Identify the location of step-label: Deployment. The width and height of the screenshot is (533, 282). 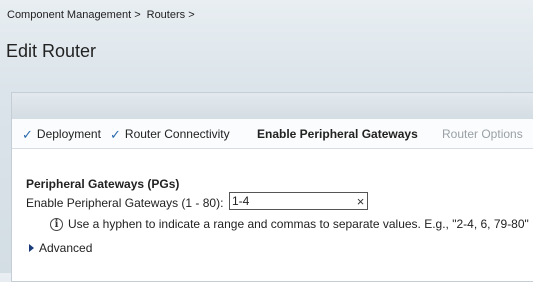
(68, 134).